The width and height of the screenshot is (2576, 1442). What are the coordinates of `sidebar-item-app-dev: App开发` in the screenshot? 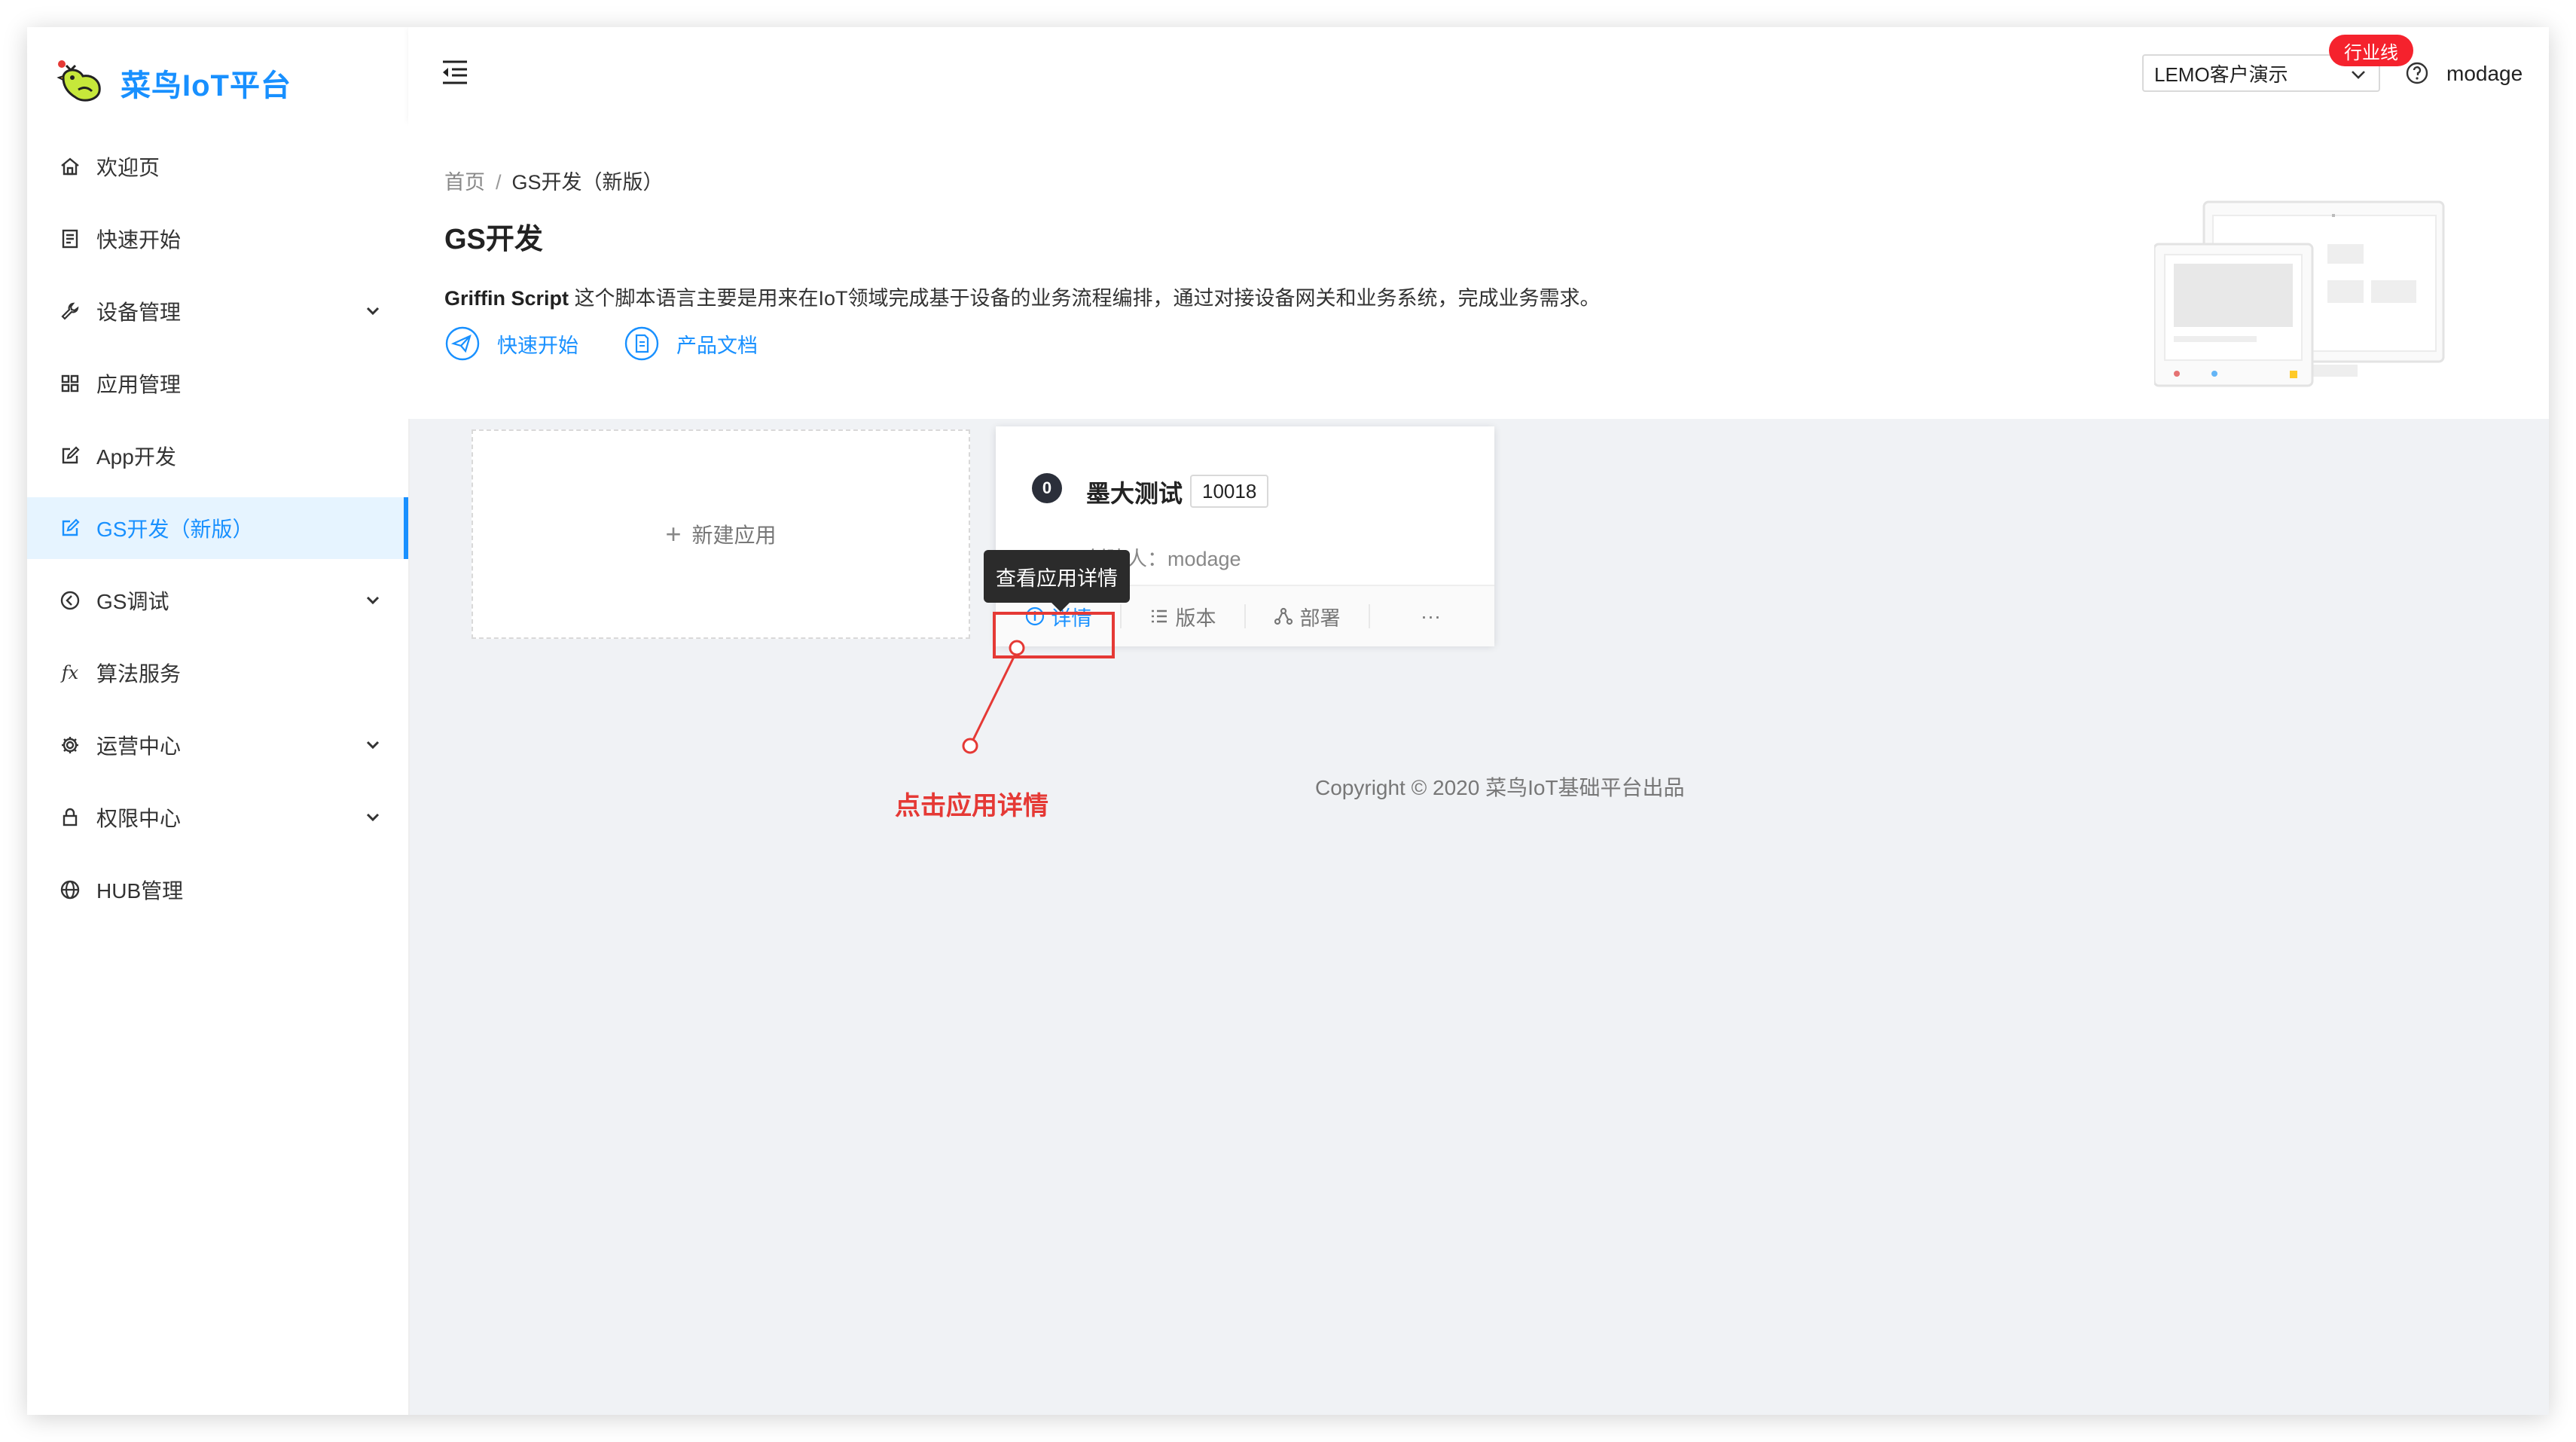 It's located at (218, 456).